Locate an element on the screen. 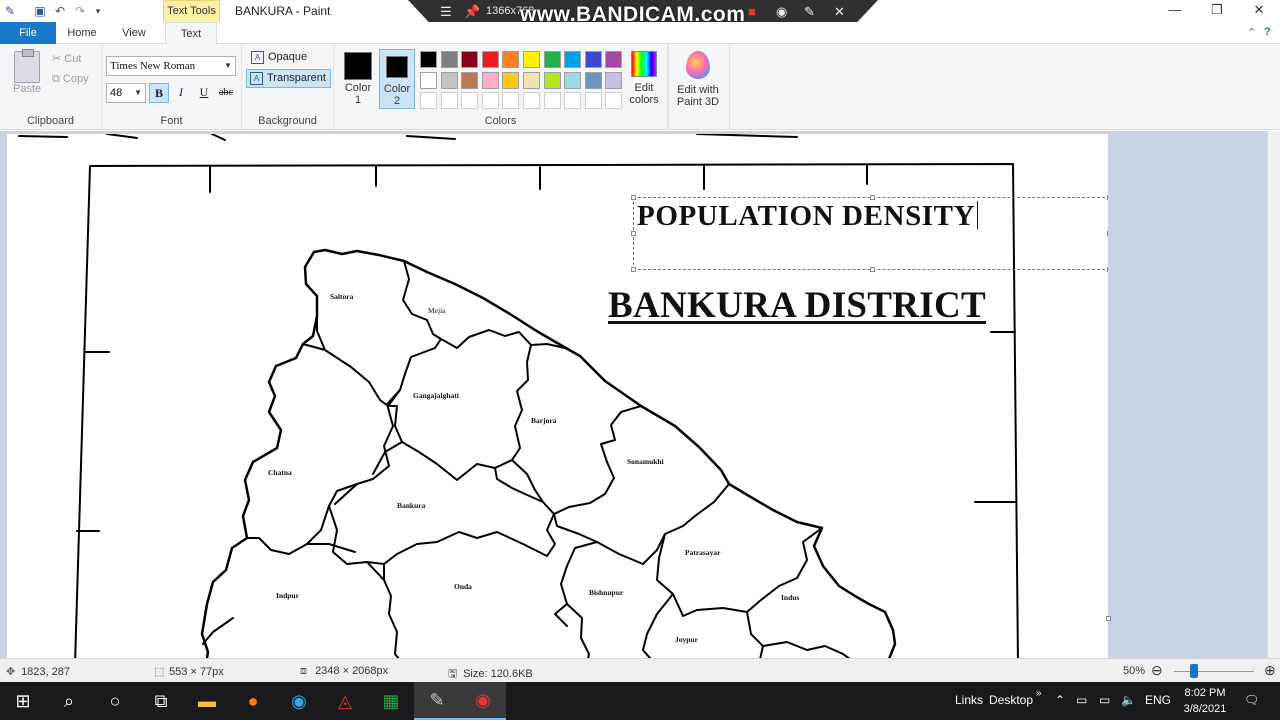 Image resolution: width=1280 pixels, height=720 pixels. customize-toolbar-icon: ▾ is located at coordinates (98, 11).